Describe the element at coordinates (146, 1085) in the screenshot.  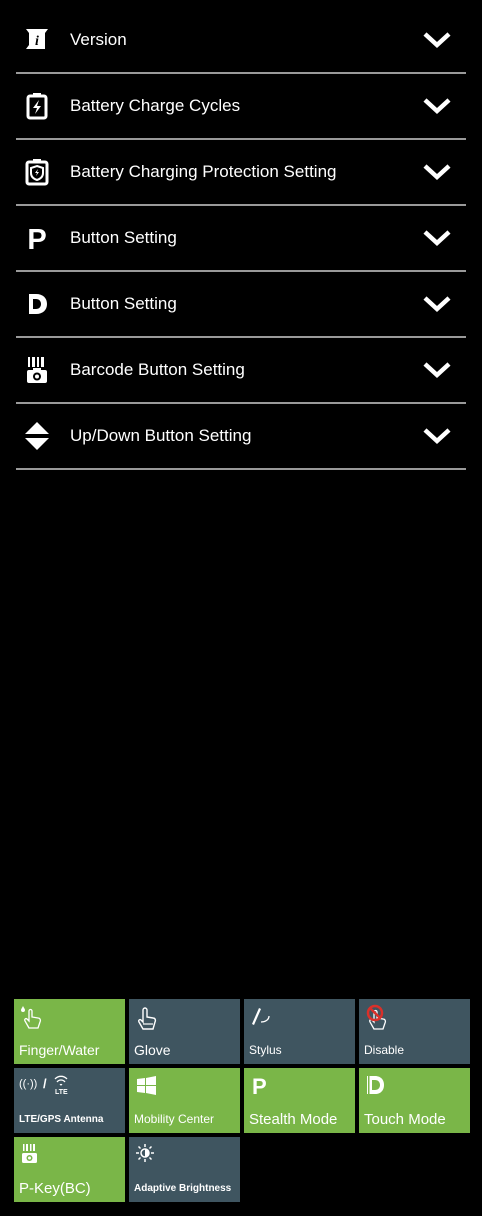
I see `windows-logo-icon` at that location.